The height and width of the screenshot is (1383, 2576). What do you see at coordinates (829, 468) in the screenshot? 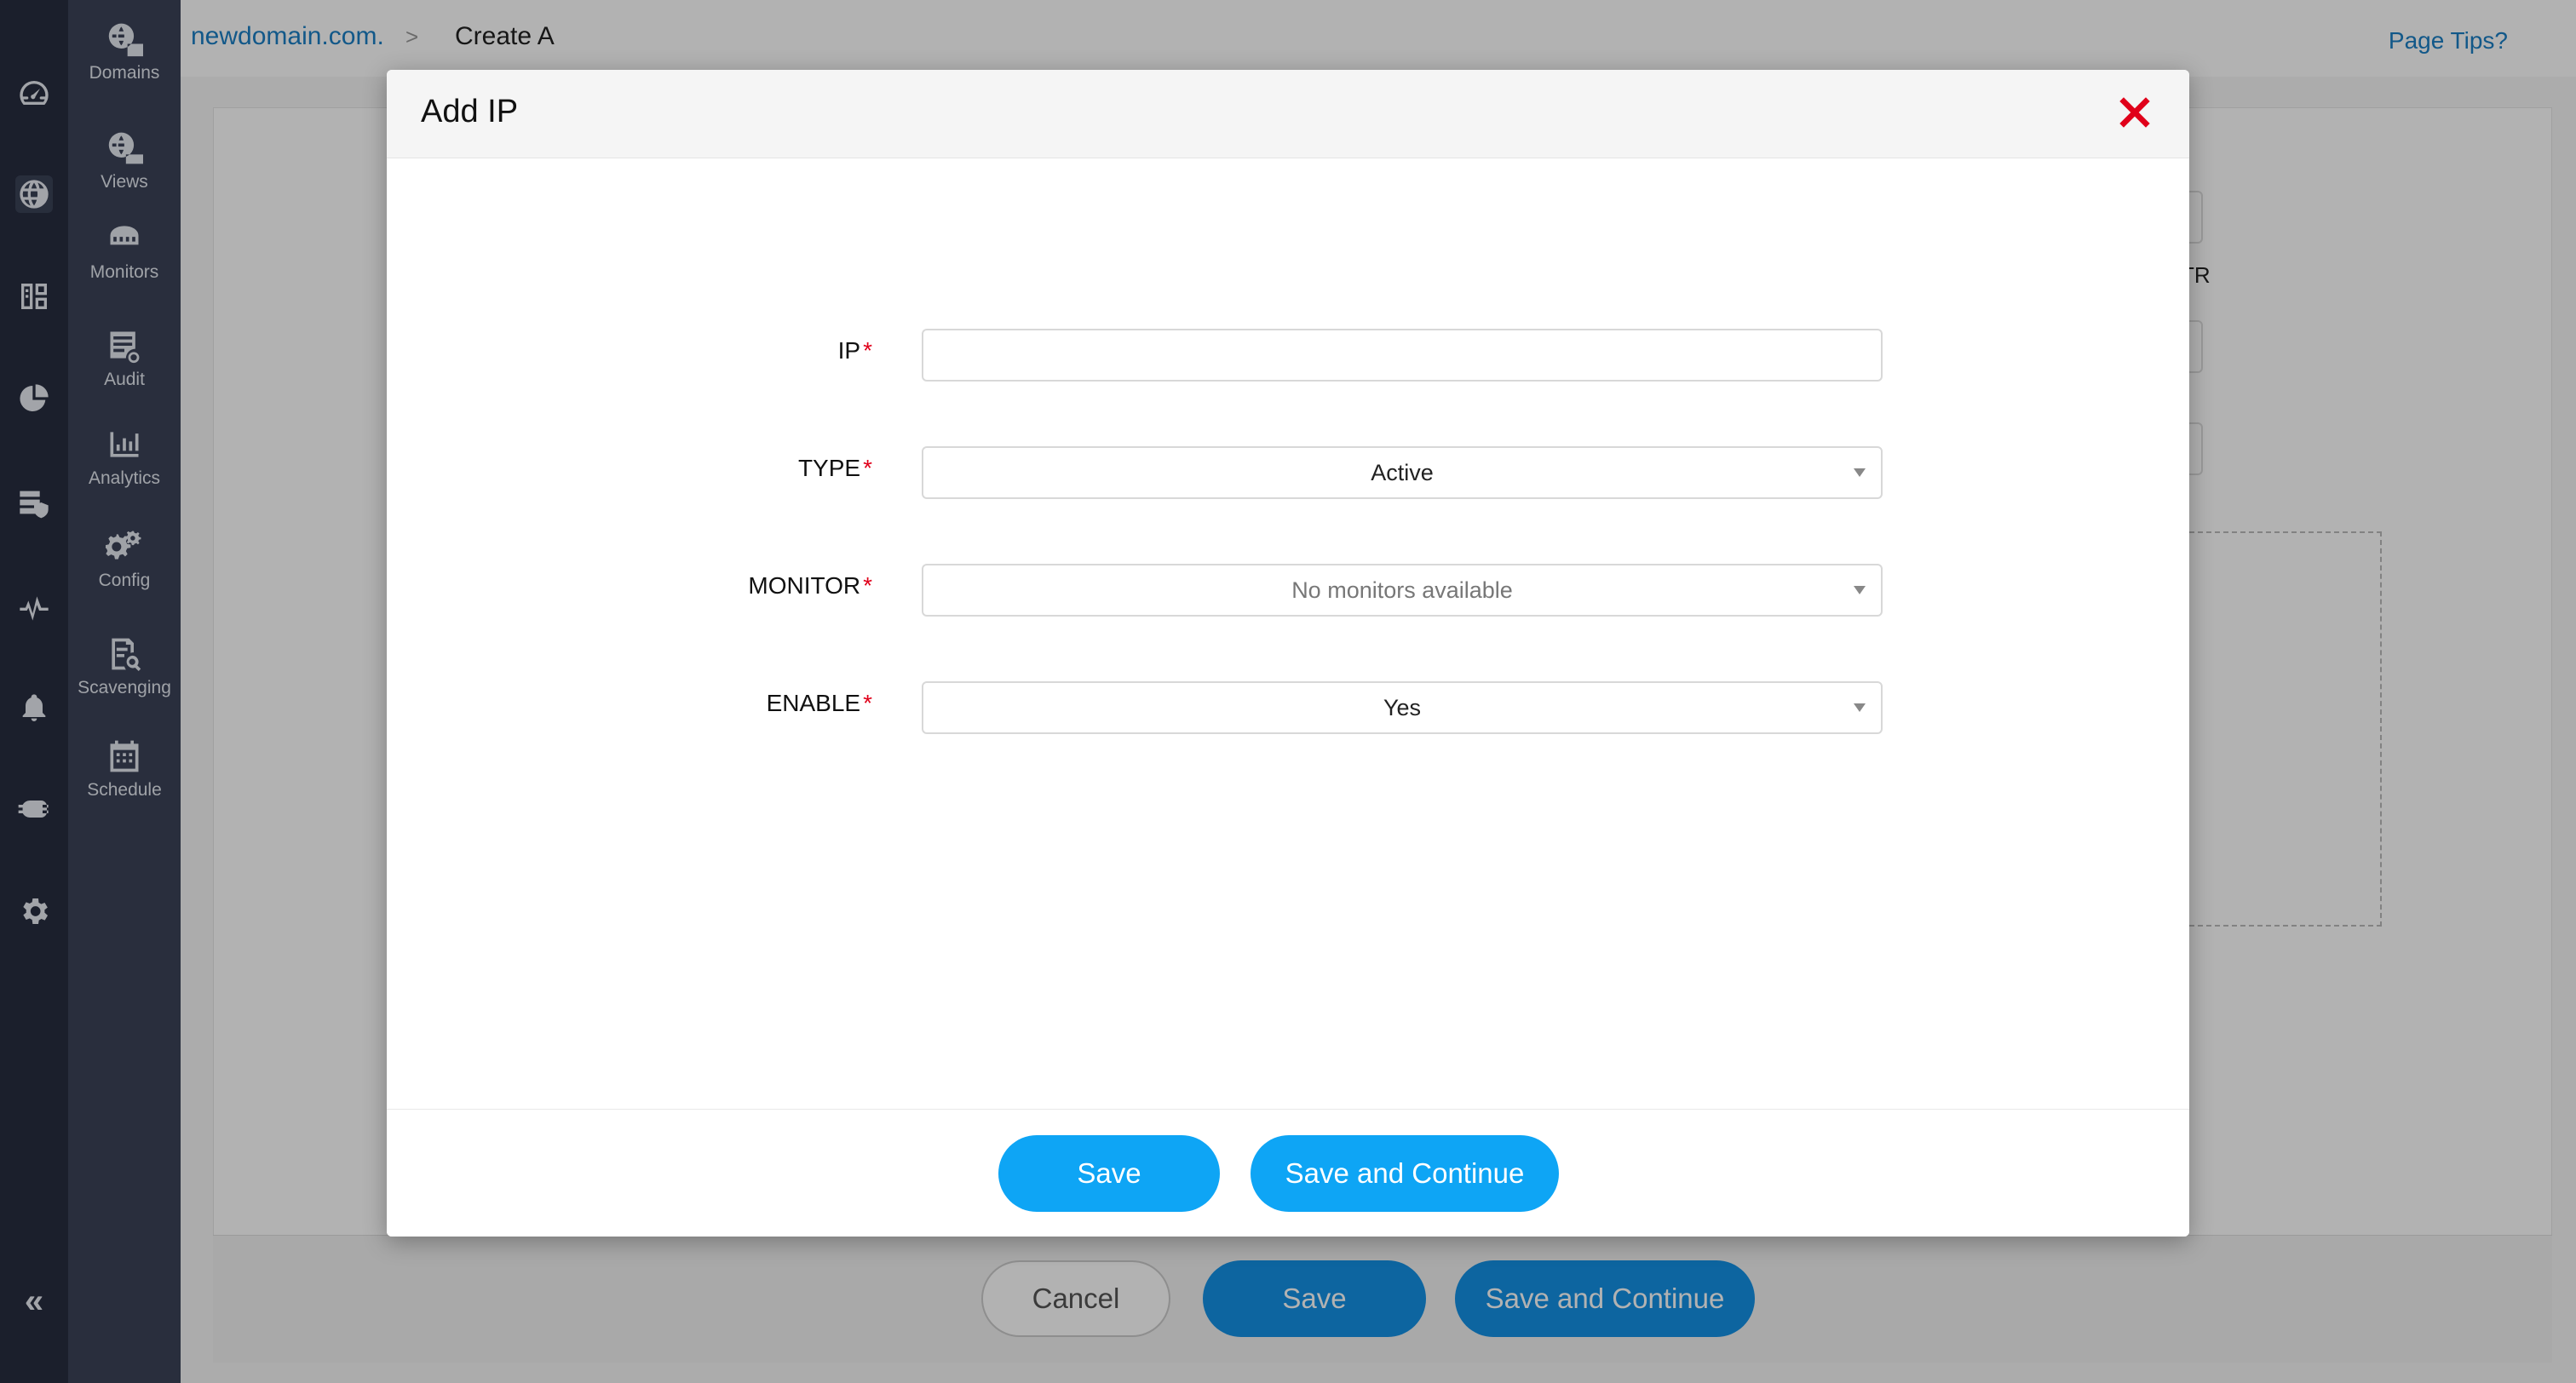
I see `type-label-text: TYPE` at bounding box center [829, 468].